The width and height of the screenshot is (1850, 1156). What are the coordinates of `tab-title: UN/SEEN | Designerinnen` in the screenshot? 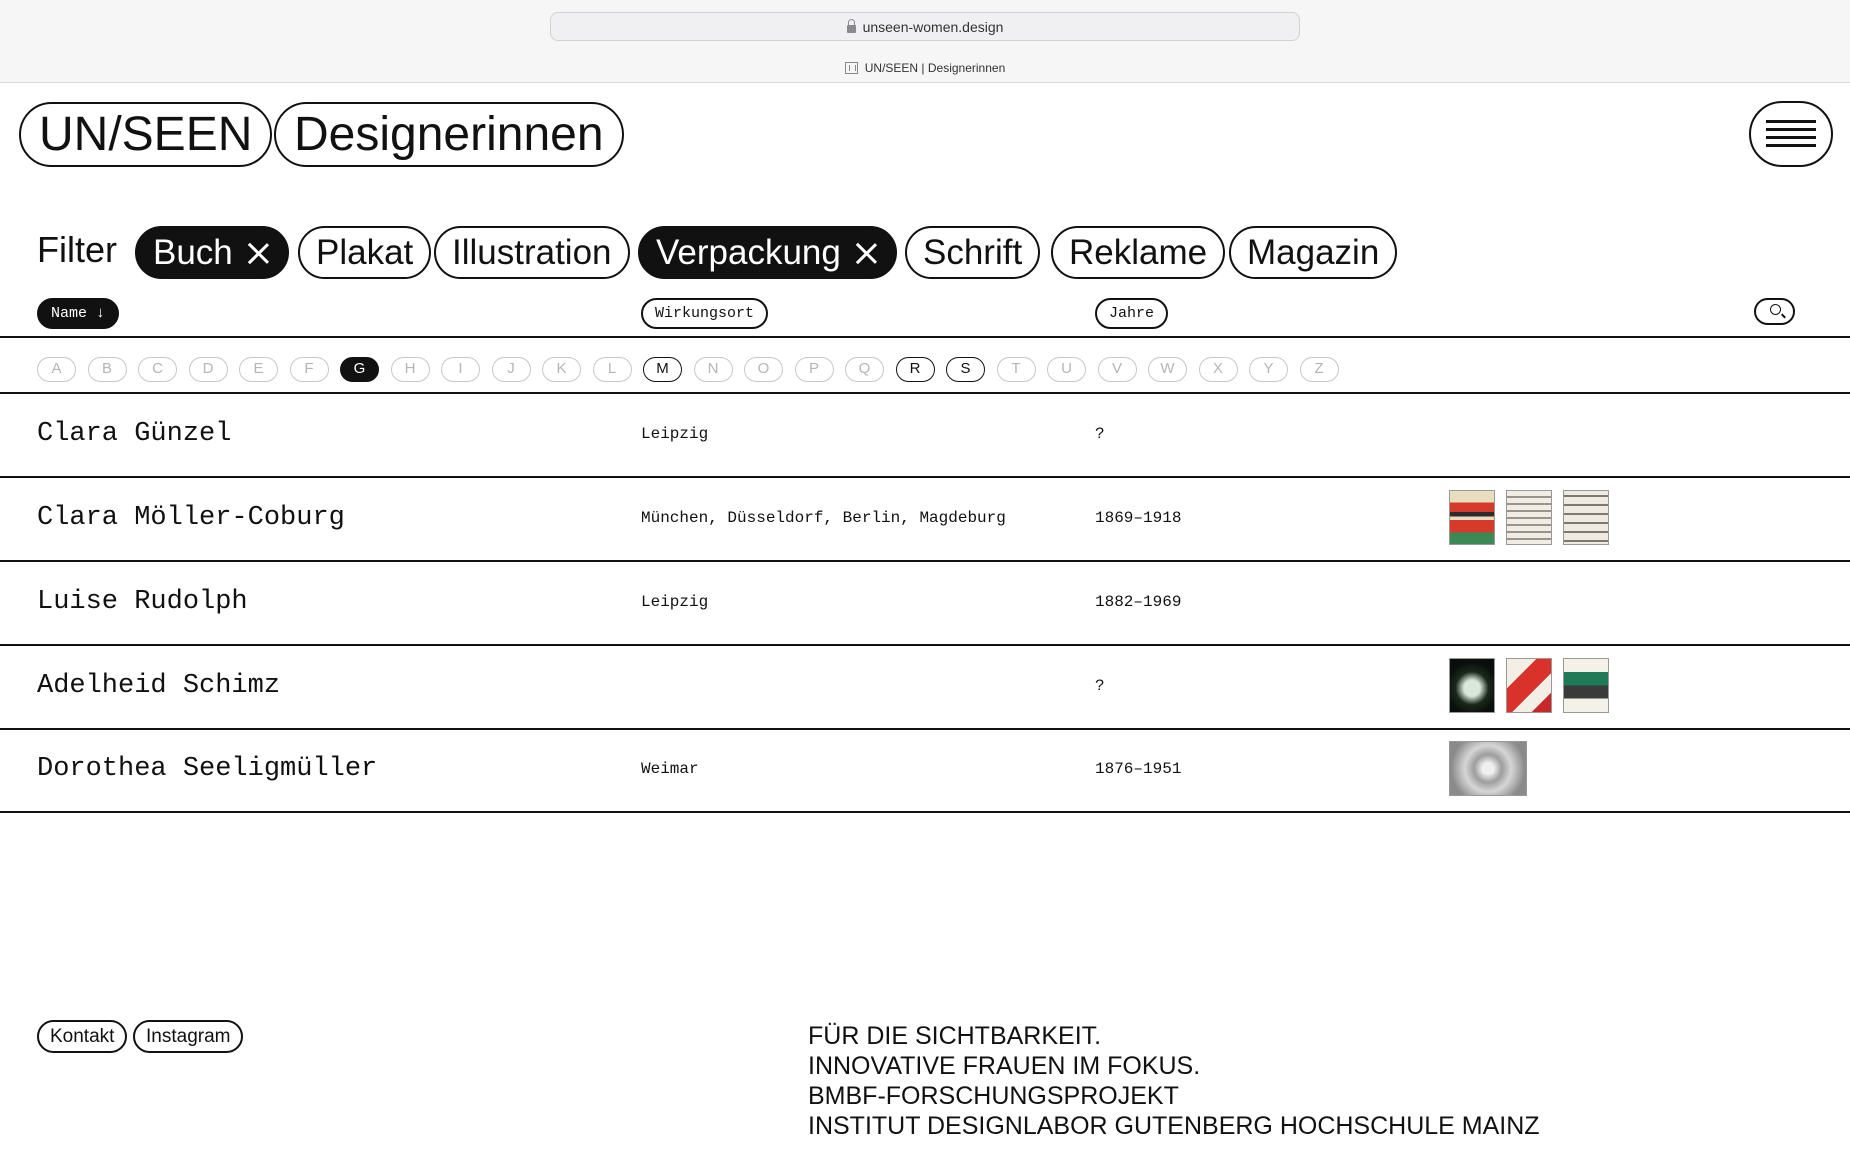 It's located at (925, 68).